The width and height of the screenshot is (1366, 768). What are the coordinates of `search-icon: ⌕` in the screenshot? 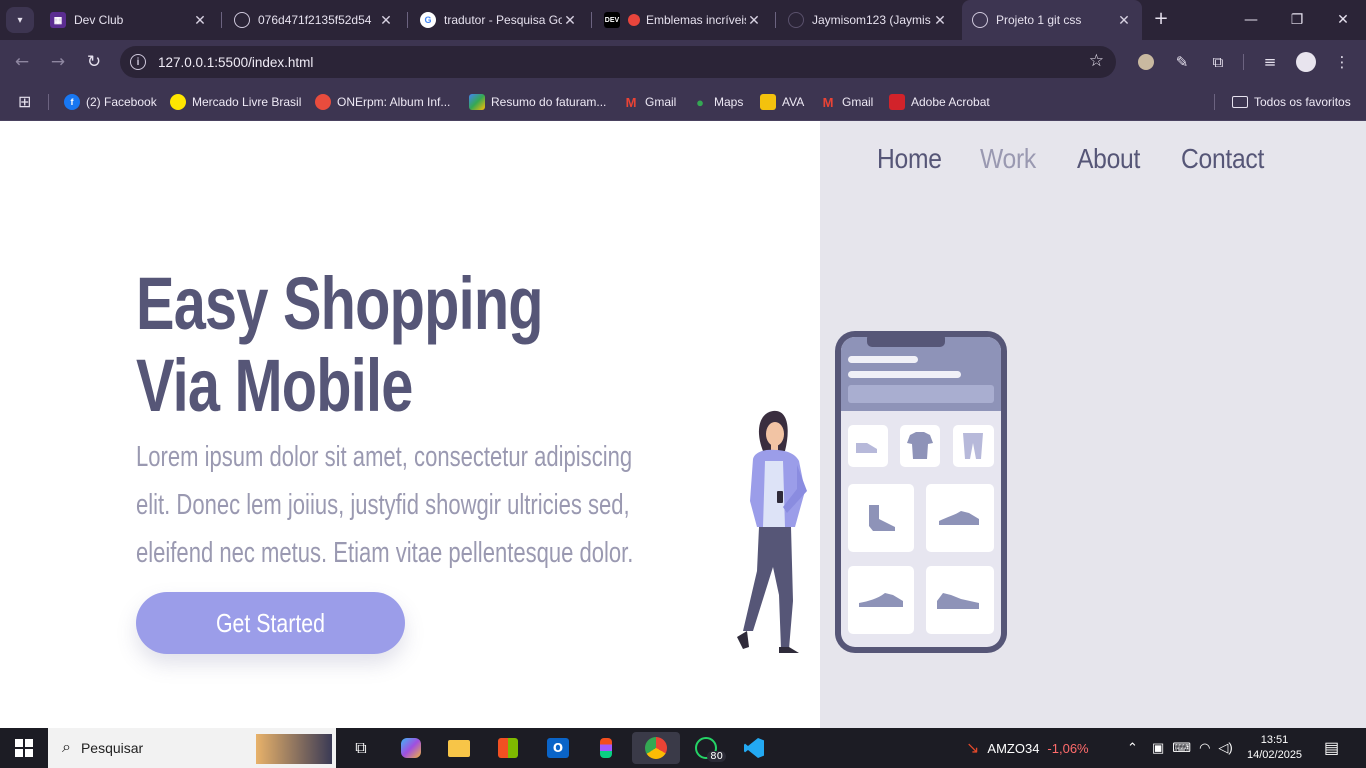 It's located at (66, 747).